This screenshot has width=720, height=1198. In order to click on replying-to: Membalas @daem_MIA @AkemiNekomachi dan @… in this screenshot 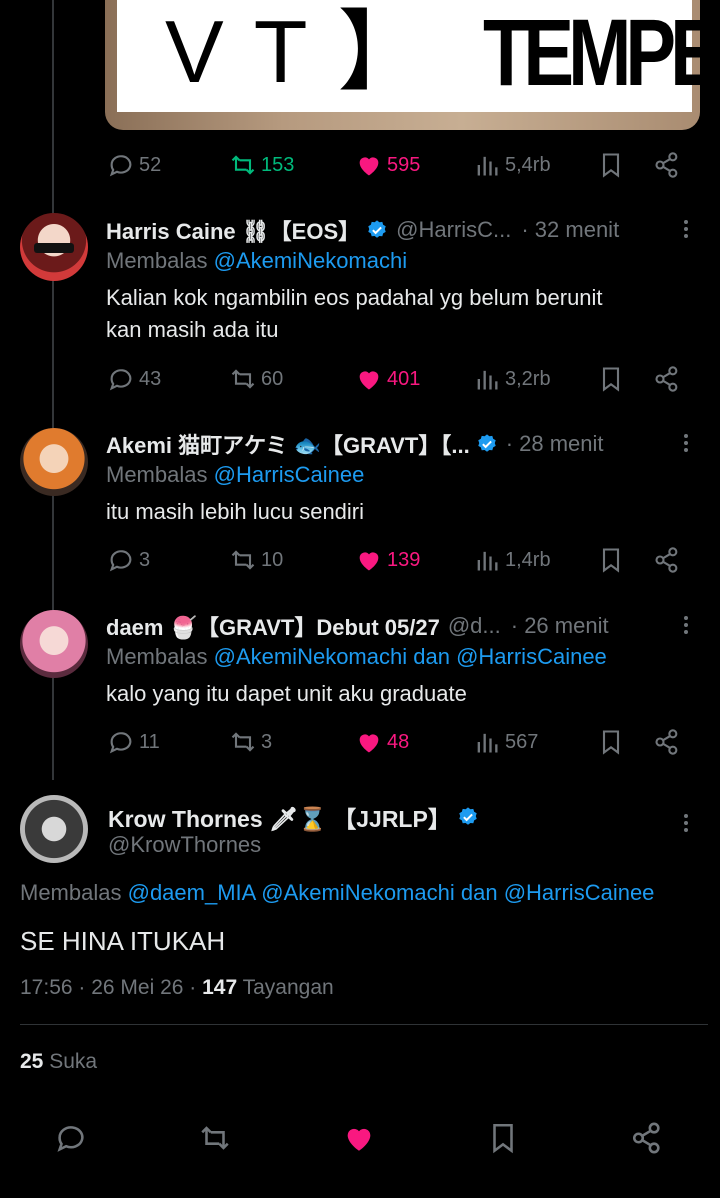, I will do `click(337, 893)`.